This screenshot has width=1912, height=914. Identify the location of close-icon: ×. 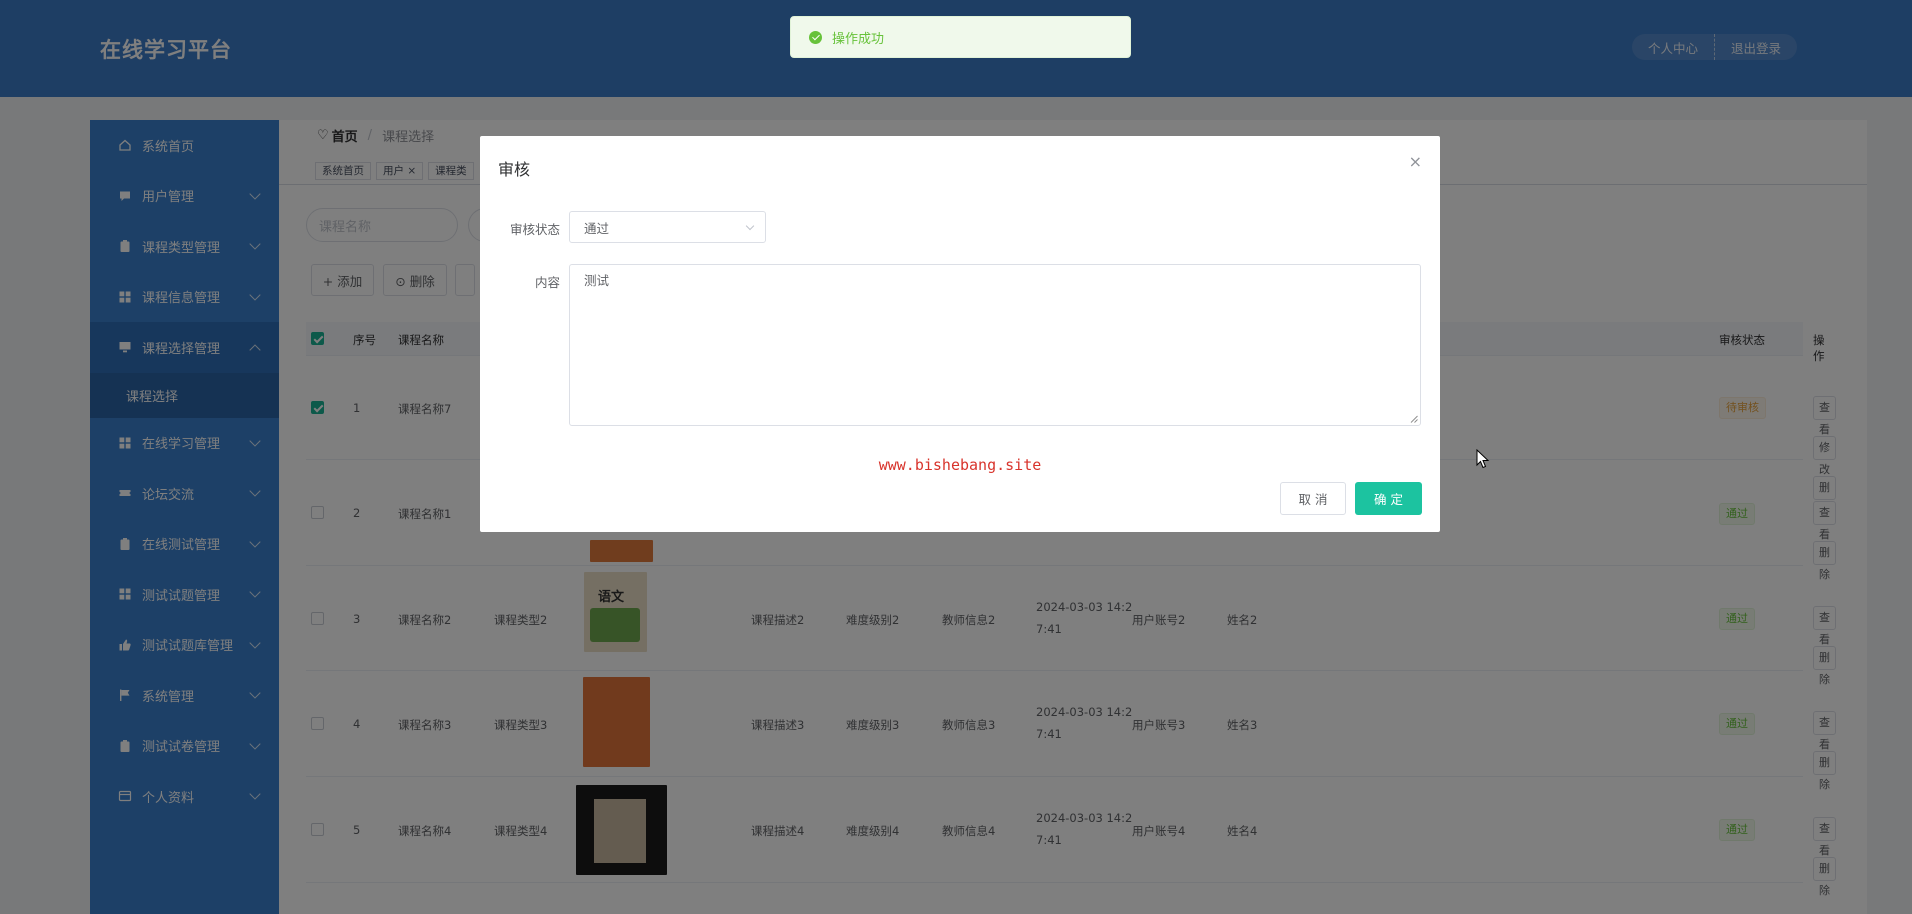
(1415, 161).